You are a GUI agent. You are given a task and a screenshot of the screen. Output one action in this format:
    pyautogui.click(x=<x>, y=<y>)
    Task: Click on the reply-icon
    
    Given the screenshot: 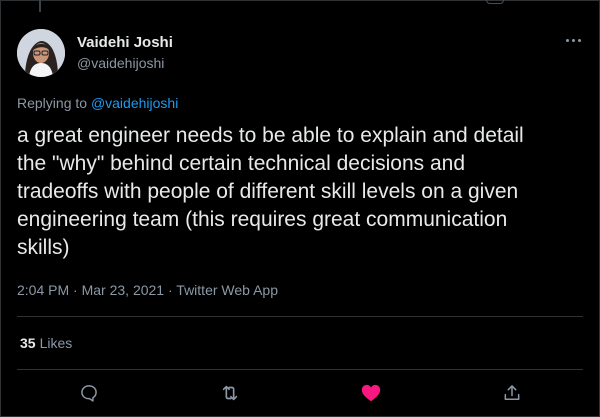 What is the action you would take?
    pyautogui.click(x=89, y=393)
    